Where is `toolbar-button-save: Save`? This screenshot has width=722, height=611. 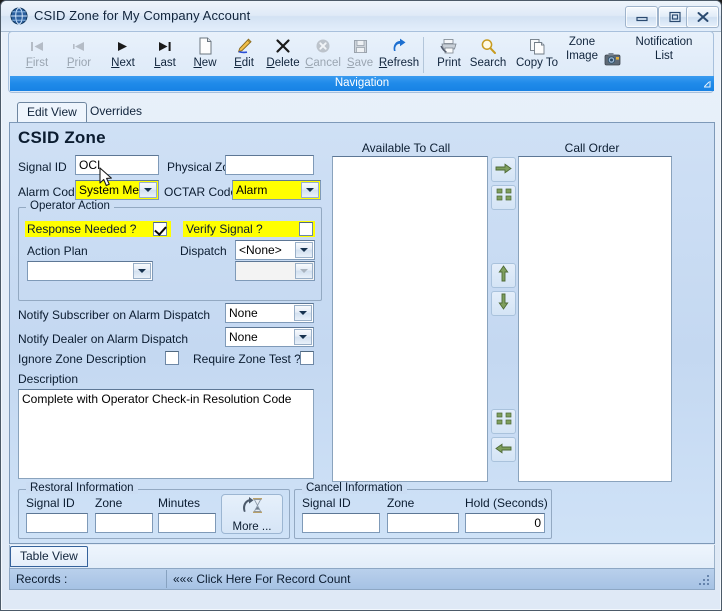
toolbar-button-save: Save is located at coordinates (360, 55).